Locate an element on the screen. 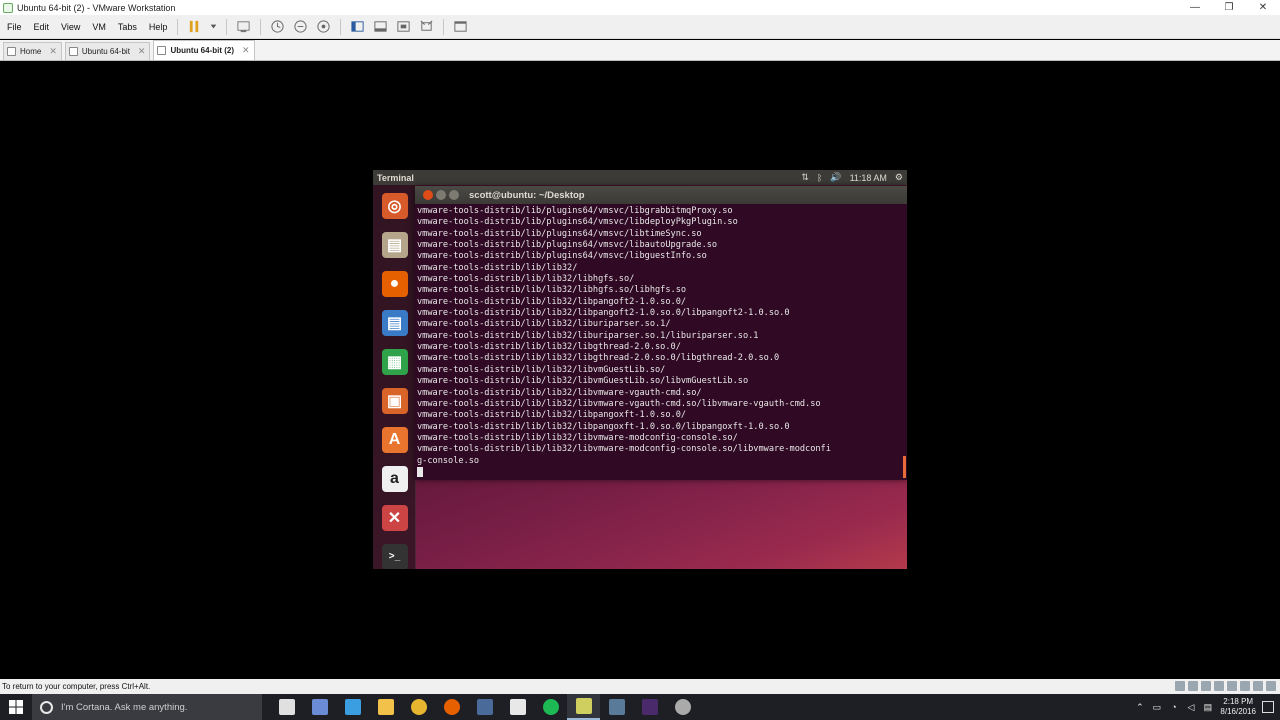 Image resolution: width=1280 pixels, height=720 pixels. full-screen-icon is located at coordinates (403, 26).